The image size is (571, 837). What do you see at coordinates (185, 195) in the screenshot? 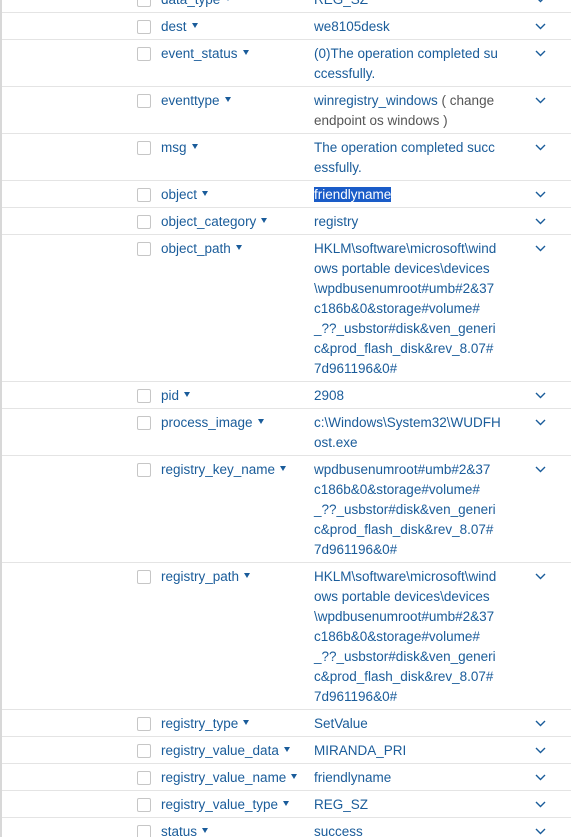
I see `field-name-menu: object` at bounding box center [185, 195].